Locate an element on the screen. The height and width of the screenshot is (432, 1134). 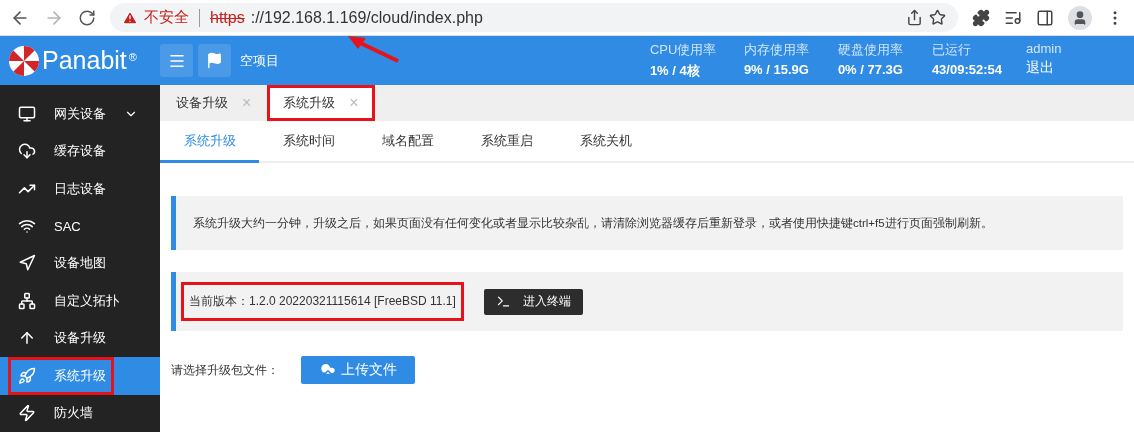
umbrella-logo-icon is located at coordinates (24, 60).